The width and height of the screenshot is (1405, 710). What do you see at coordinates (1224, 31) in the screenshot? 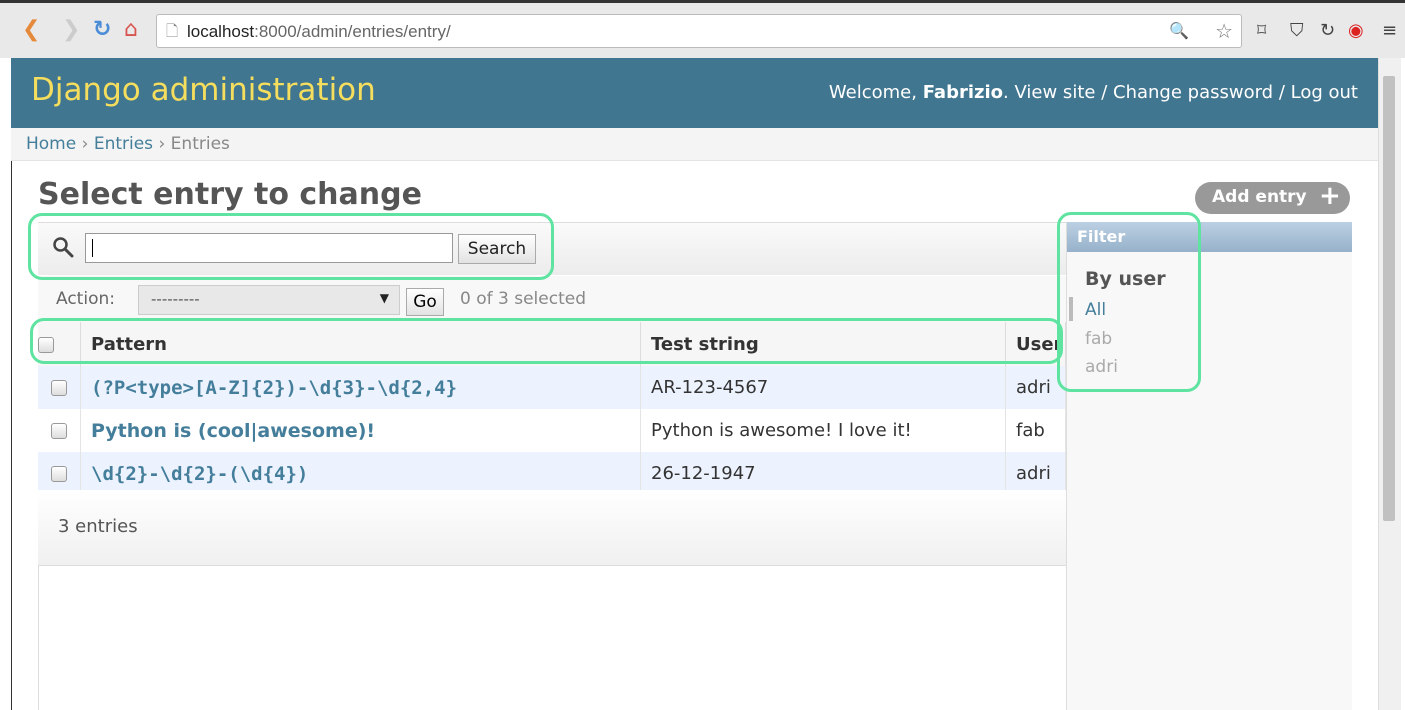
I see `star-icon: ☆` at bounding box center [1224, 31].